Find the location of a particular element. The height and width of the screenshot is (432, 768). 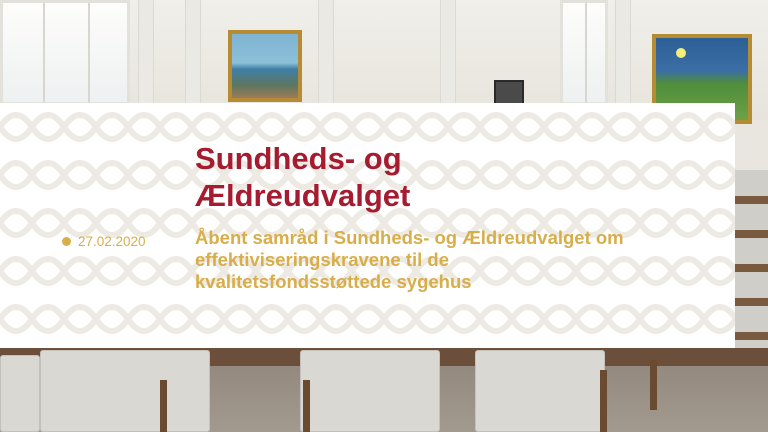

meeting-date: 27.02.2020 is located at coordinates (112, 241).